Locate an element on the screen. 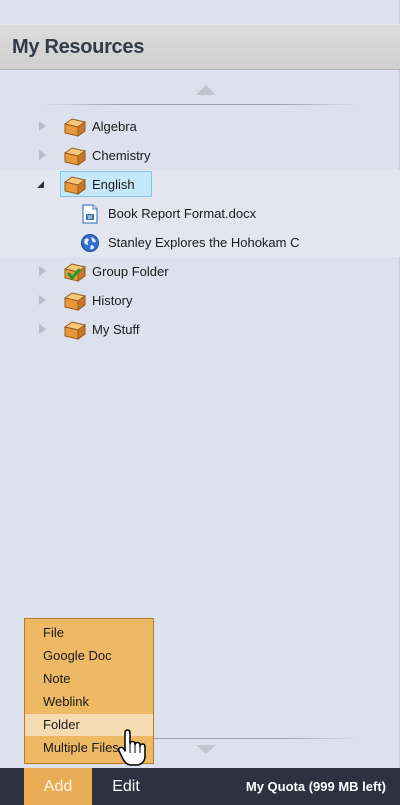  tree-item-group-folder: Group Folder is located at coordinates (200, 271).